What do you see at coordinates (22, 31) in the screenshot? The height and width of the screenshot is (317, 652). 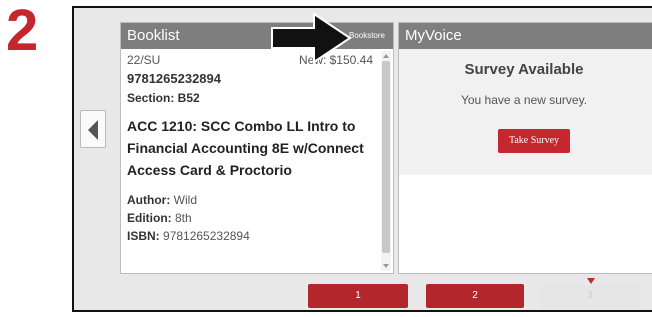 I see `step-number: 2` at bounding box center [22, 31].